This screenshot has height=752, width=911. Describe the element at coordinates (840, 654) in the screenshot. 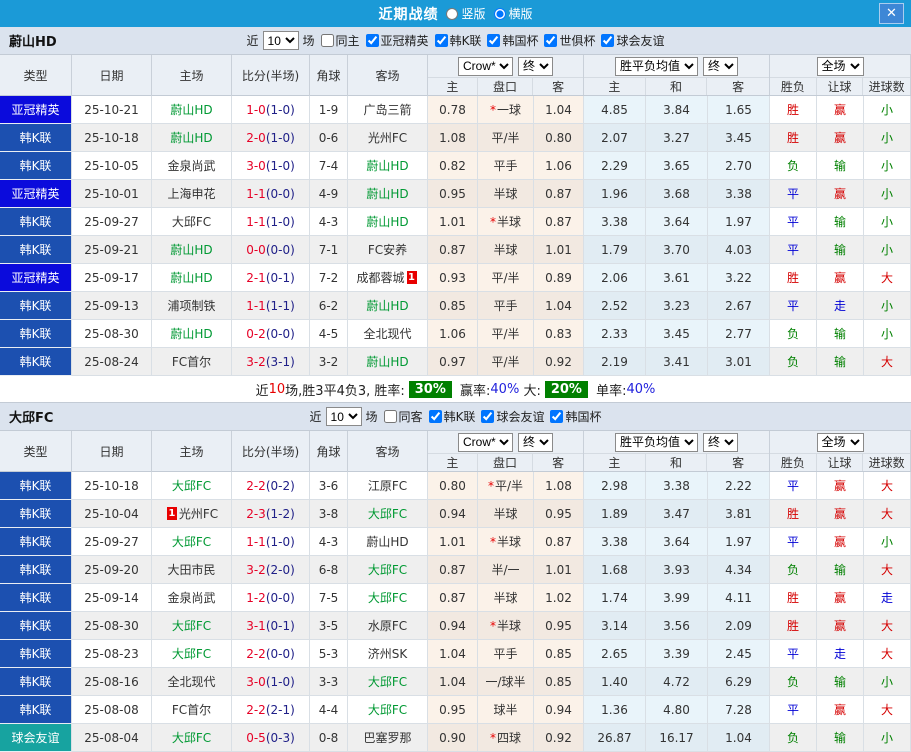

I see `handicap-result-cell: 走` at that location.